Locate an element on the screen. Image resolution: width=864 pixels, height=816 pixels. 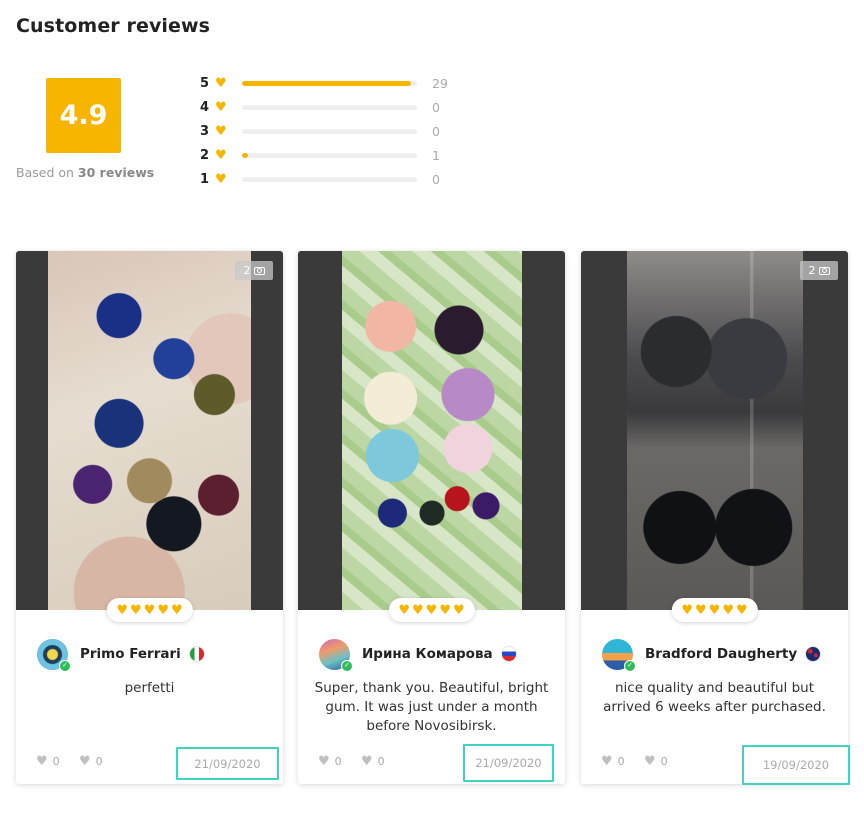
distribution-row: 1 ♥ 0 is located at coordinates (330, 183).